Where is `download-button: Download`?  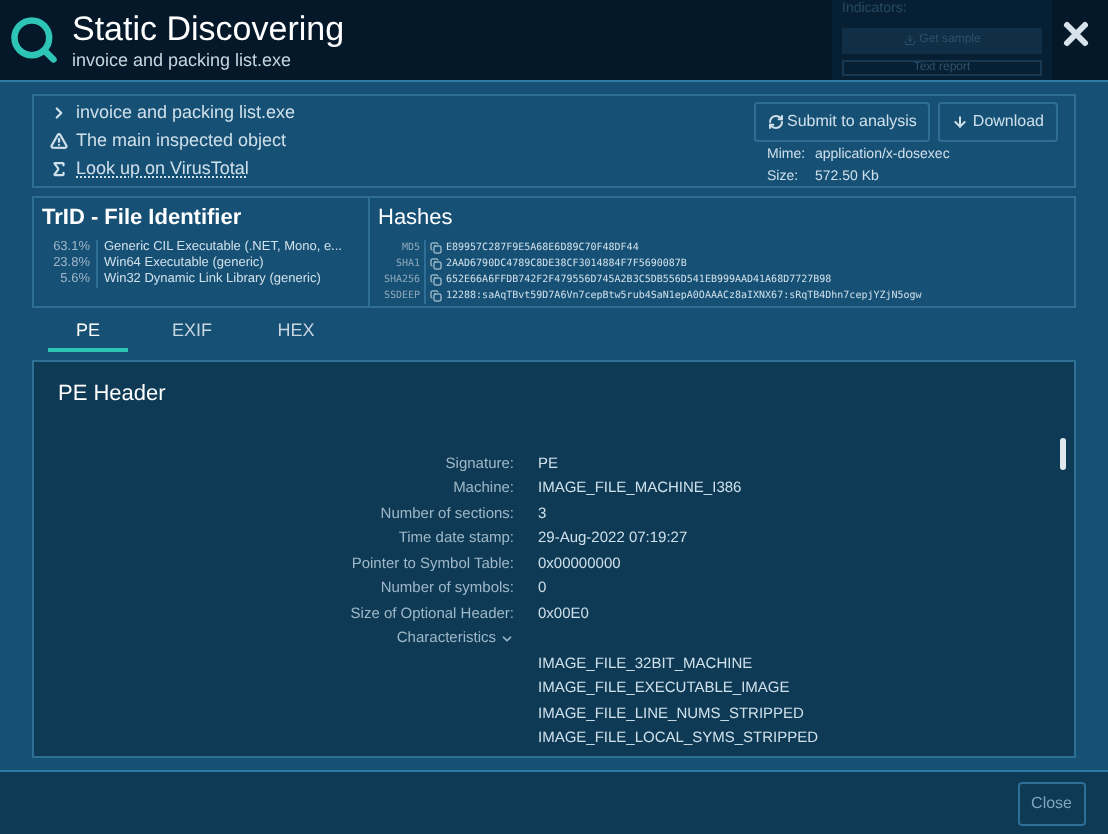 download-button: Download is located at coordinates (998, 122).